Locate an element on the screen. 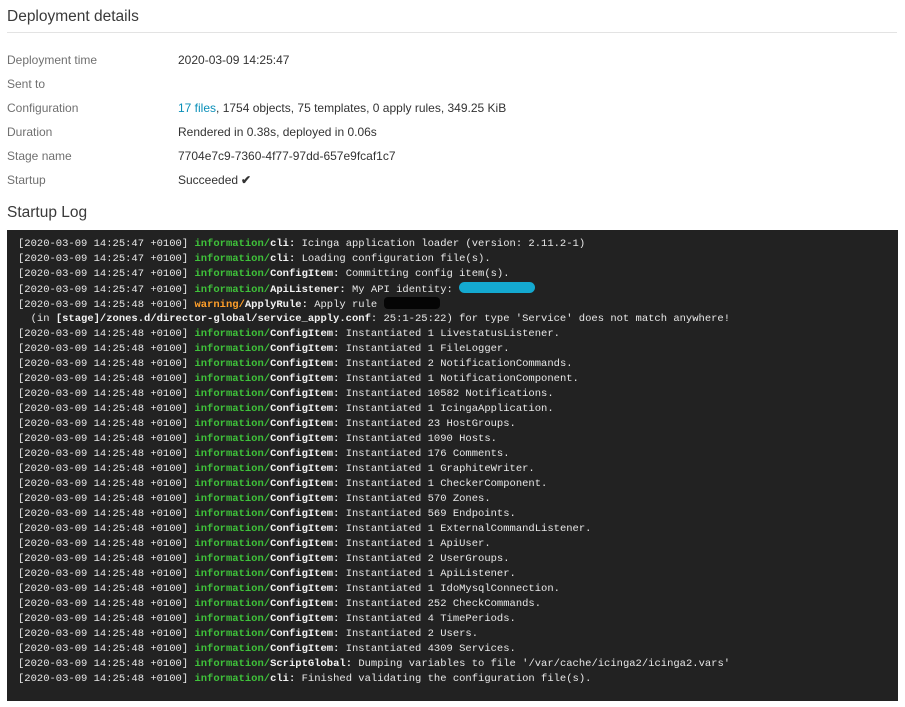 This screenshot has height=707, width=905. log-message: Instantiated 1 NotificationComponent. is located at coordinates (462, 379).